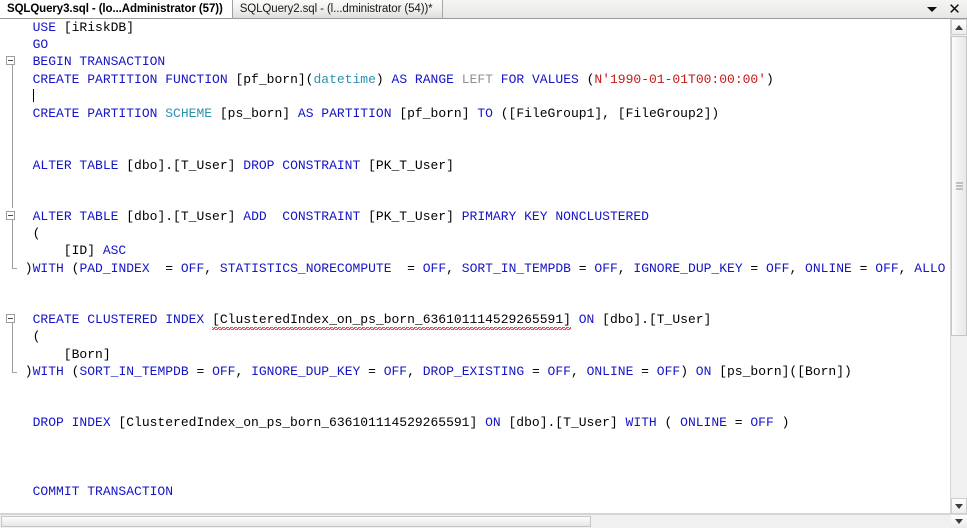 The image size is (967, 528). What do you see at coordinates (483, 491) in the screenshot?
I see `code-line: COMMIT TRANSACTION` at bounding box center [483, 491].